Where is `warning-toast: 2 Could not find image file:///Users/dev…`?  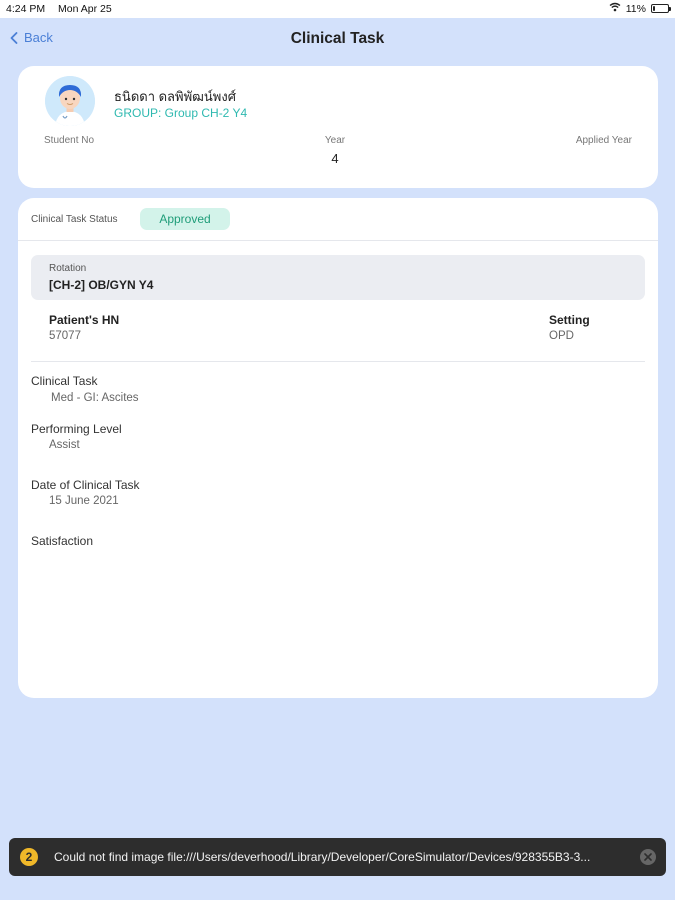
warning-toast: 2 Could not find image file:///Users/dev… is located at coordinates (337, 857).